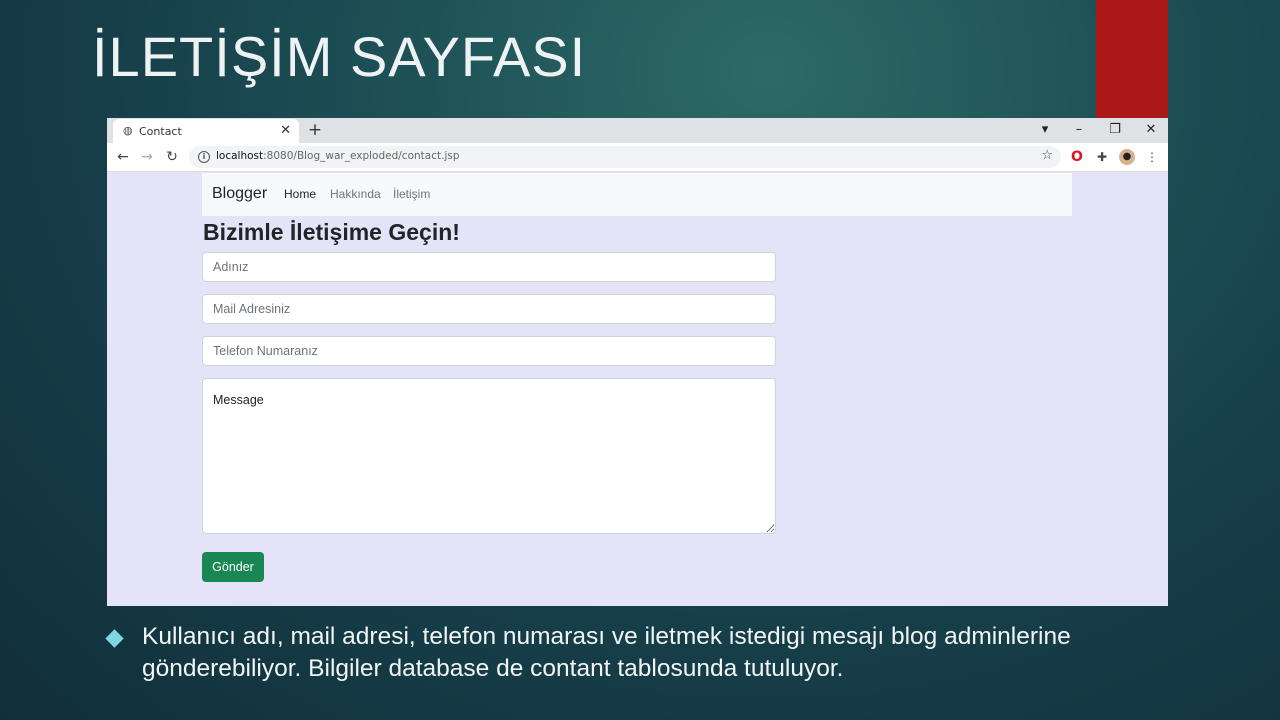 This screenshot has width=1280, height=720. I want to click on close-window-button: ✕, so click(1151, 130).